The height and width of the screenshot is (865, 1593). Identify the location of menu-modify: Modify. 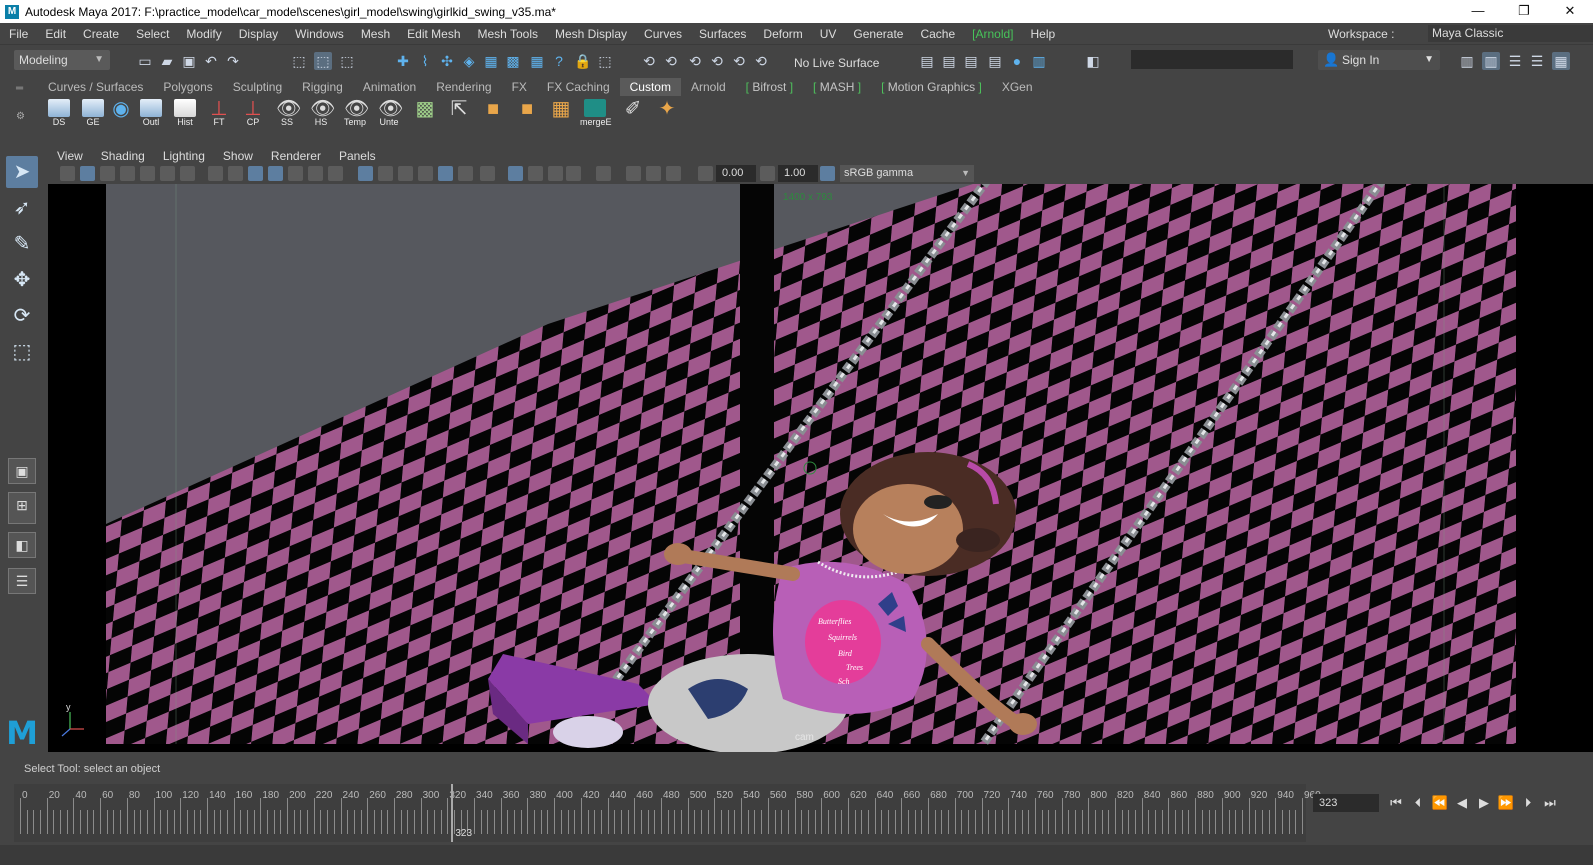
(203, 34).